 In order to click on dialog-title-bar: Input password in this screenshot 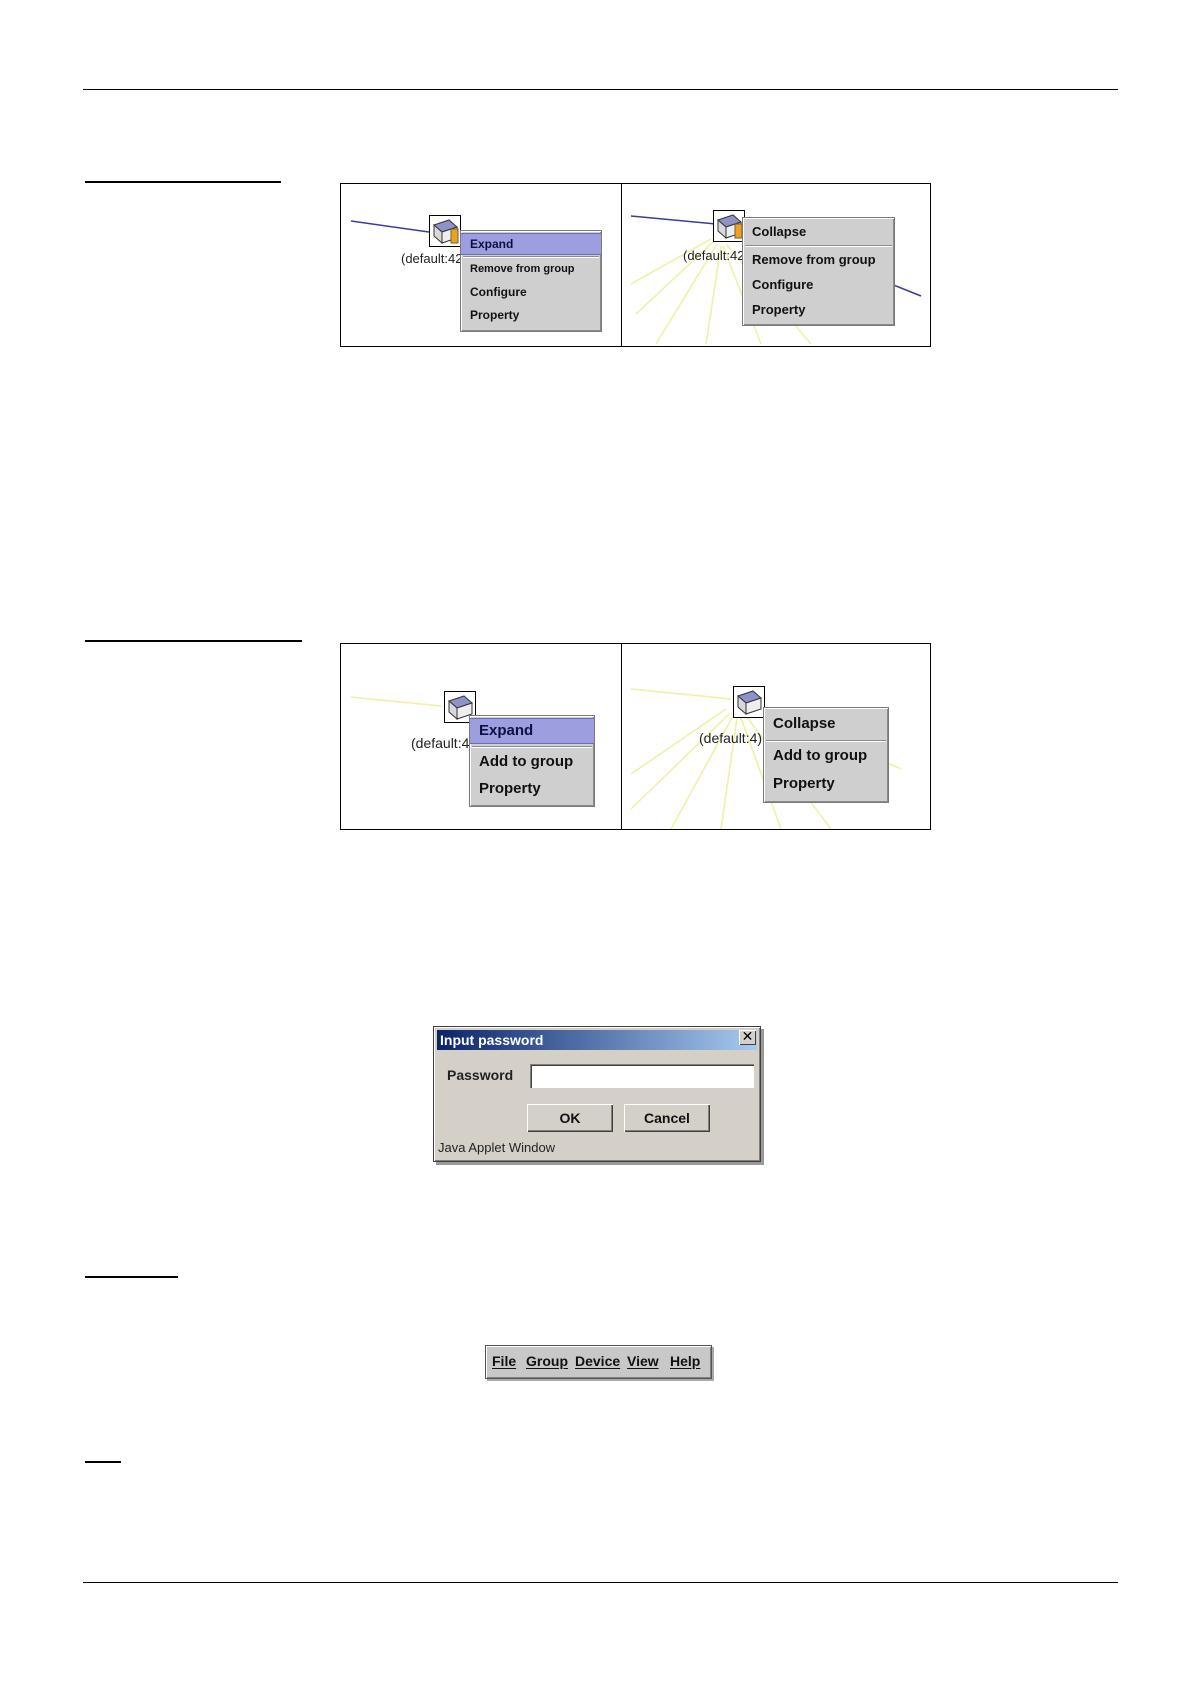, I will do `click(597, 1040)`.